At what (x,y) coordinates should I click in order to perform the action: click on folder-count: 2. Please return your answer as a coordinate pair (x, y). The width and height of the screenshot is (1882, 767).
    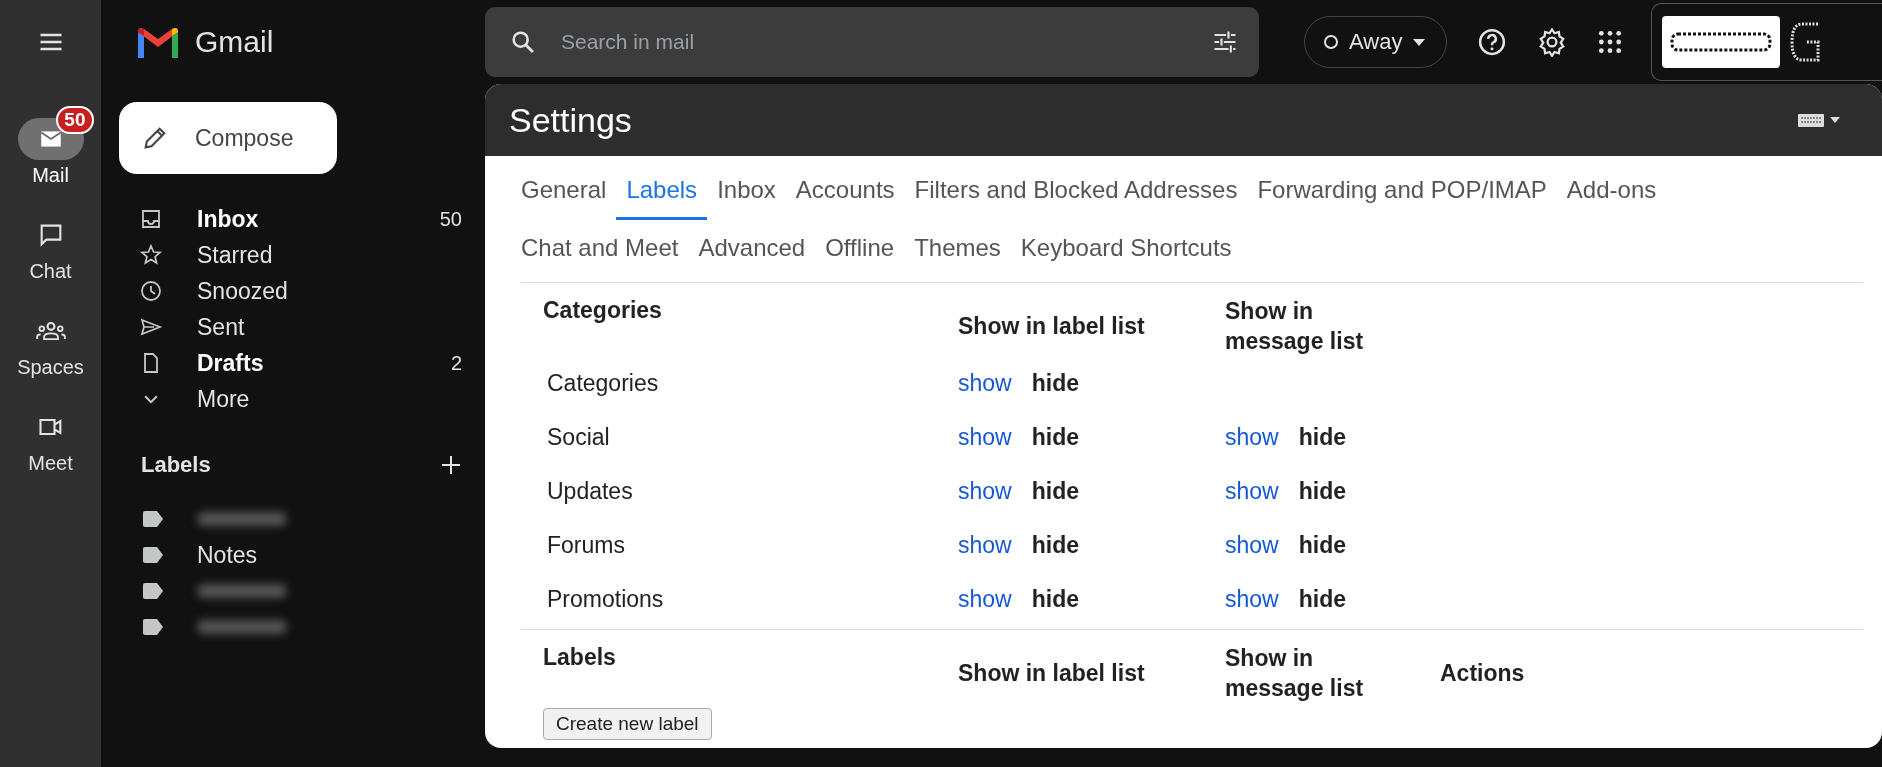
    Looking at the image, I should click on (456, 363).